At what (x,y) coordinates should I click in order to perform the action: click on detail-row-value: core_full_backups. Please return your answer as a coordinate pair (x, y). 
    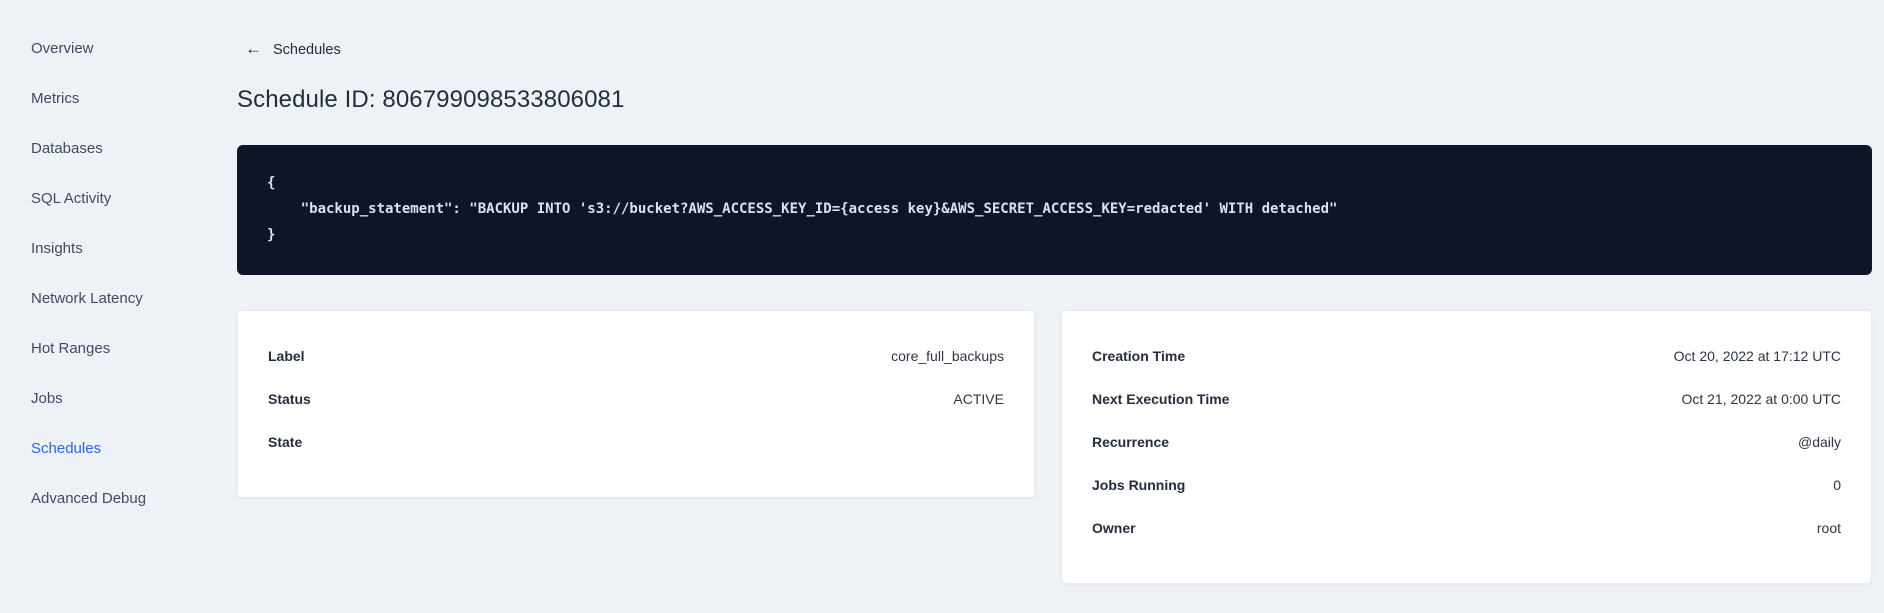
    Looking at the image, I should click on (947, 355).